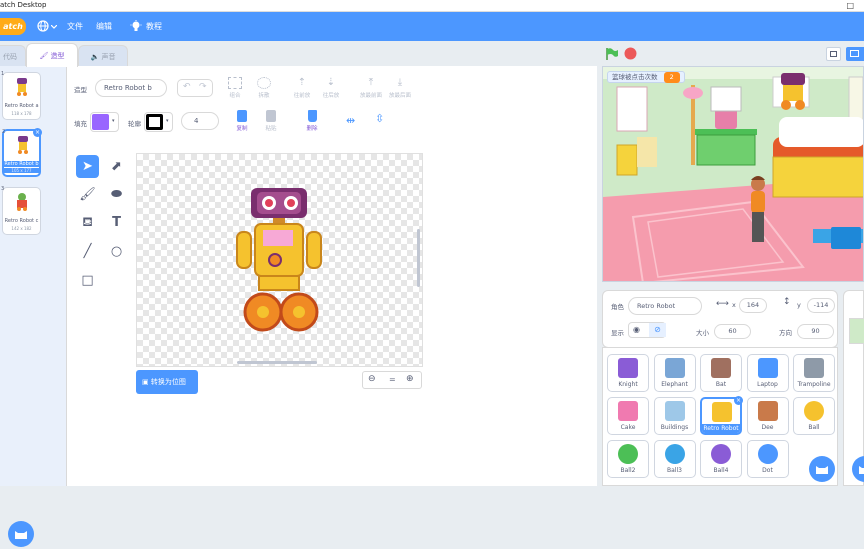 This screenshot has height=549, width=864. What do you see at coordinates (799, 305) in the screenshot?
I see `y-label: y` at bounding box center [799, 305].